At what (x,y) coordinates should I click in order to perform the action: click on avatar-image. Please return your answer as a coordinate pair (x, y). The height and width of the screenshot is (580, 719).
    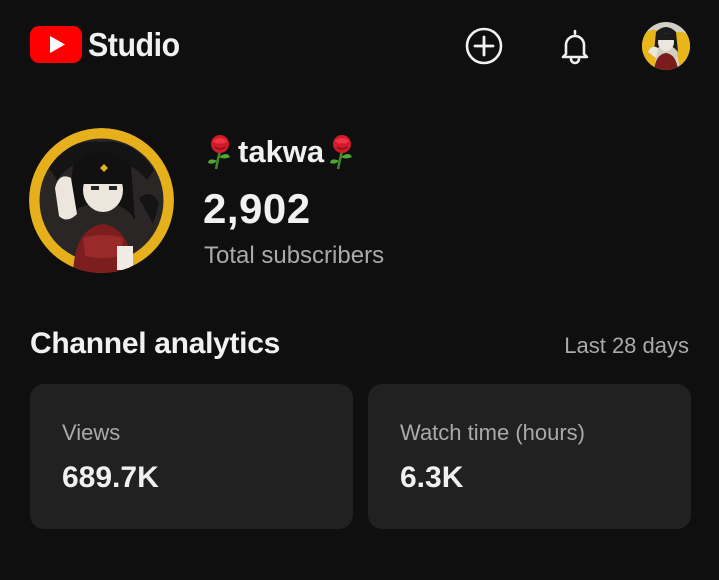
    Looking at the image, I should click on (666, 46).